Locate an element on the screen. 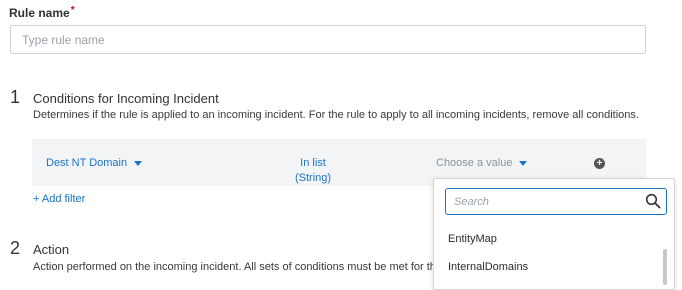 This screenshot has width=682, height=290. value-dropdown-panel: EntityMap InternalDomains is located at coordinates (554, 234).